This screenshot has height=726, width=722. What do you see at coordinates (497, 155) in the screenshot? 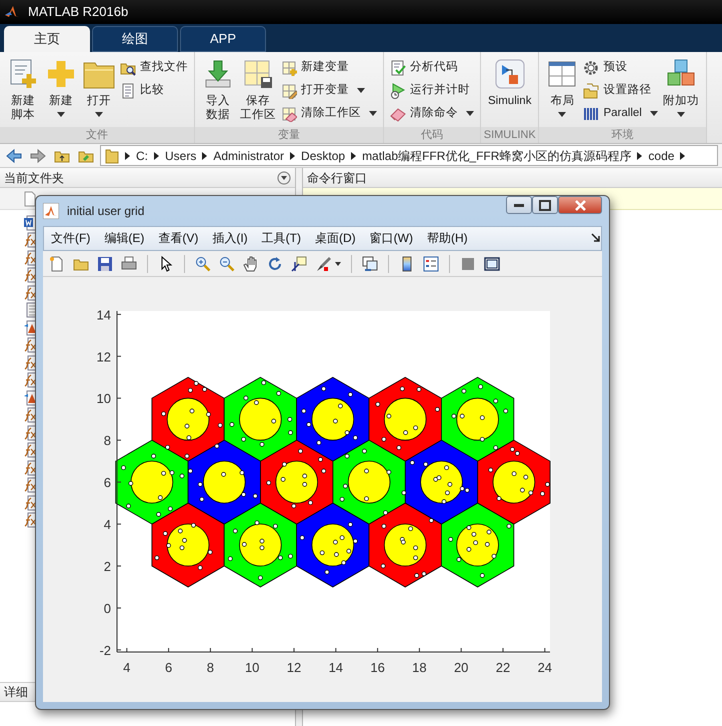
I see `path-segment: matlab编程FFR优化_FFR蜂窝小区的仿真源码程序` at bounding box center [497, 155].